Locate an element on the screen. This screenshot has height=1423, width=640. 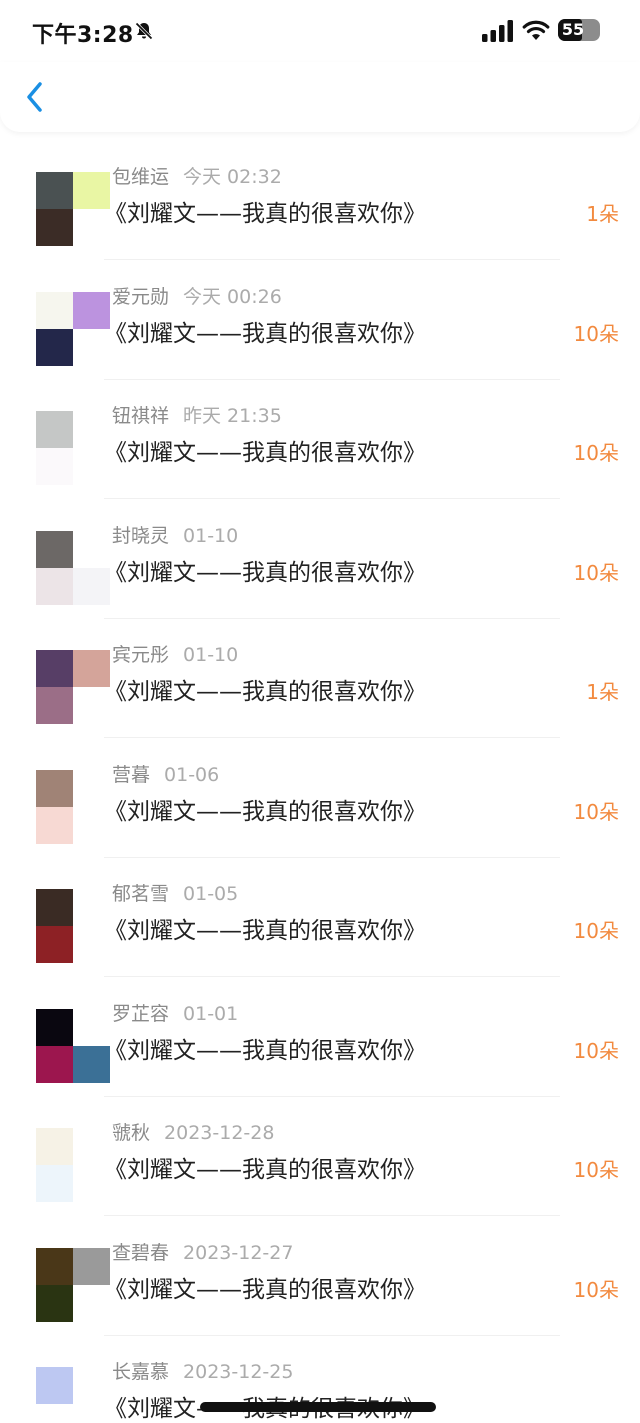
list-item: 虢秋 2023-12-28 《刘耀文——我真的很喜欢你》 10朵 is located at coordinates (320, 1156).